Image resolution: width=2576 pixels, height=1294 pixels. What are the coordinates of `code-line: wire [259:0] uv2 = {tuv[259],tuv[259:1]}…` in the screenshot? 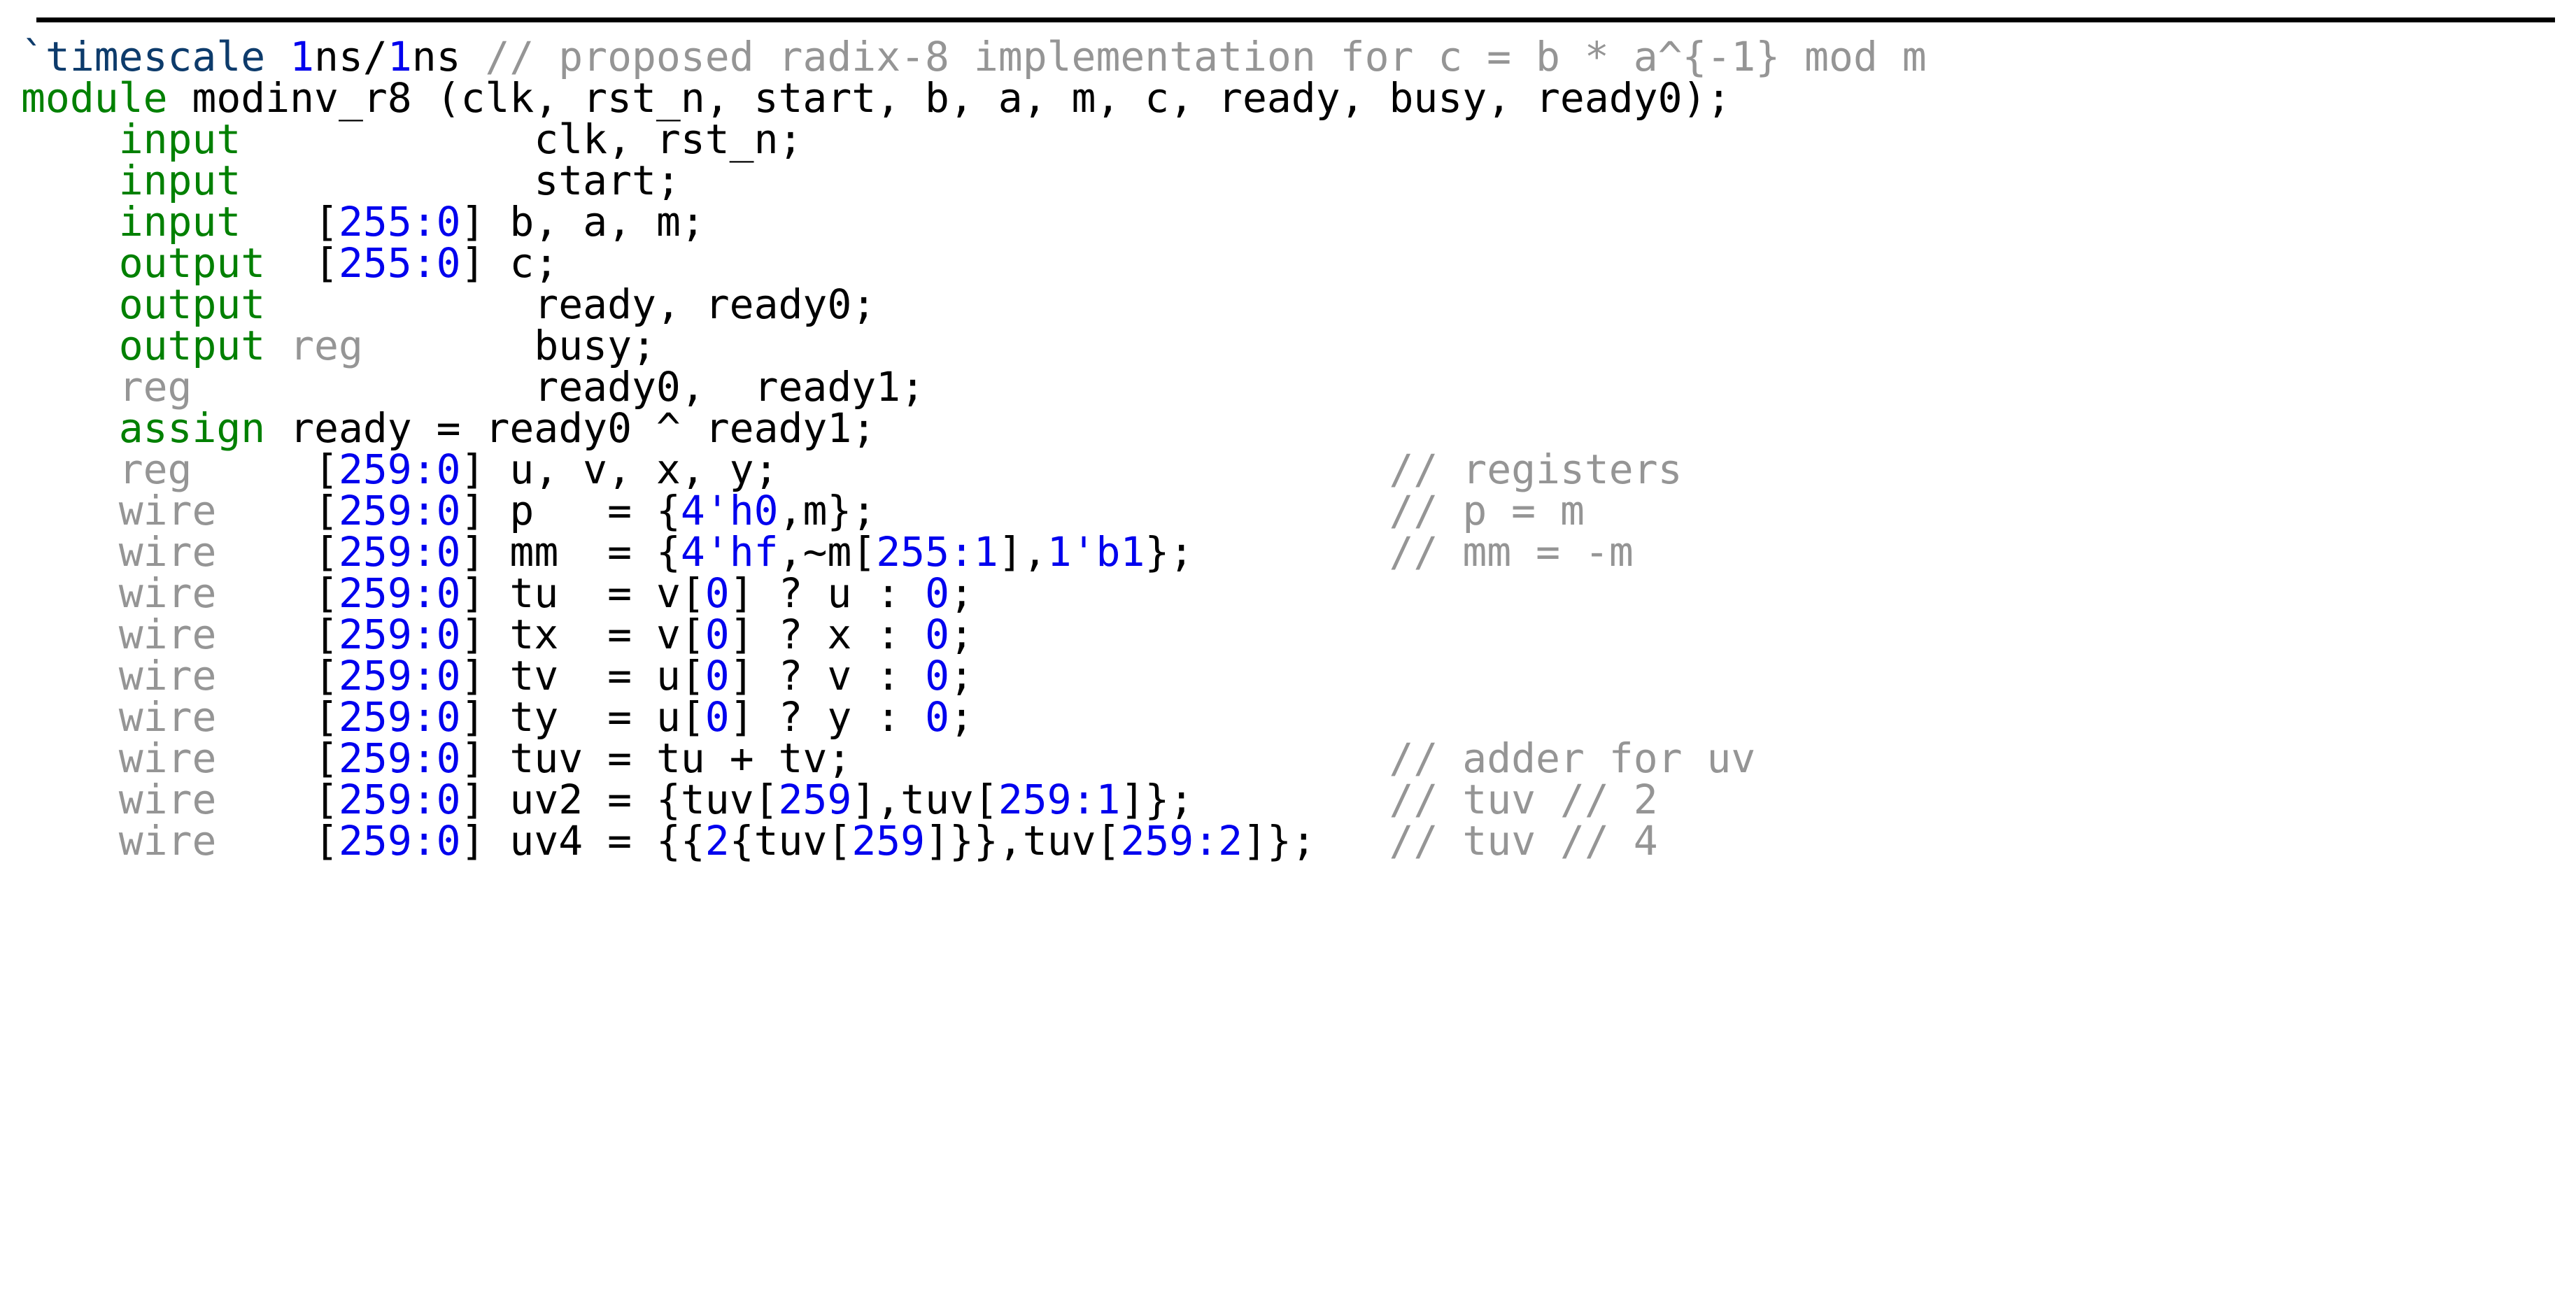 It's located at (1294, 799).